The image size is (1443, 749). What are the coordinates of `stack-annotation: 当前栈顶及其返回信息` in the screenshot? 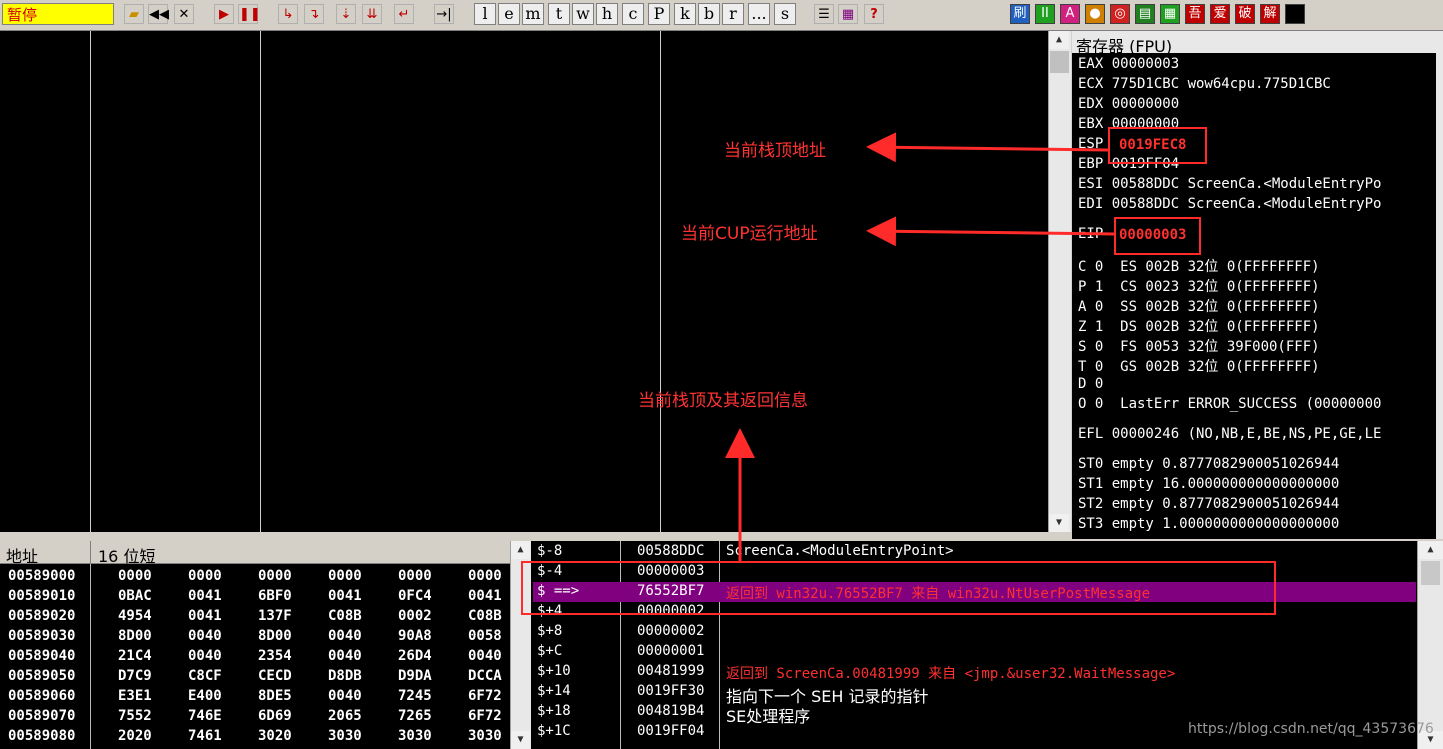 It's located at (723, 401).